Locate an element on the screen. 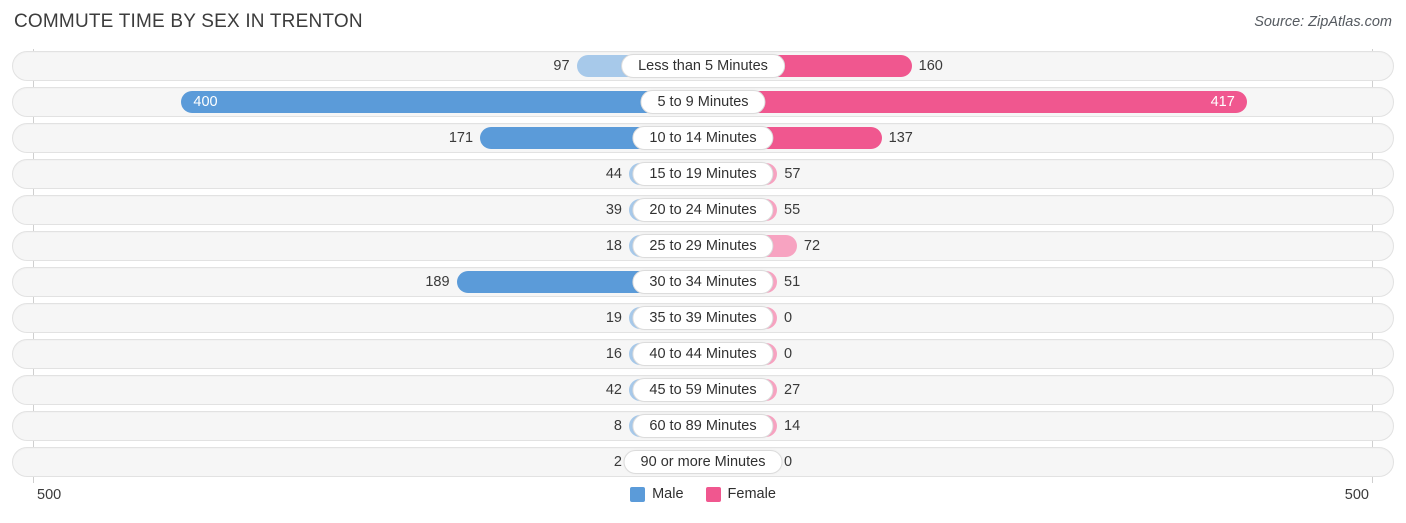 Image resolution: width=1406 pixels, height=523 pixels. male-value-label: 19 is located at coordinates (613, 318).